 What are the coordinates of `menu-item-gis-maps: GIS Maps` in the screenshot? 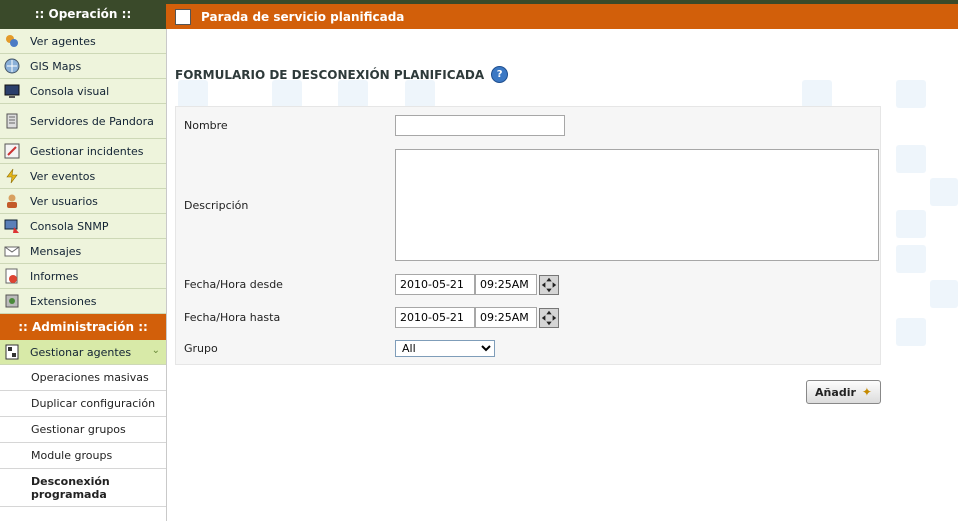 It's located at (83, 66).